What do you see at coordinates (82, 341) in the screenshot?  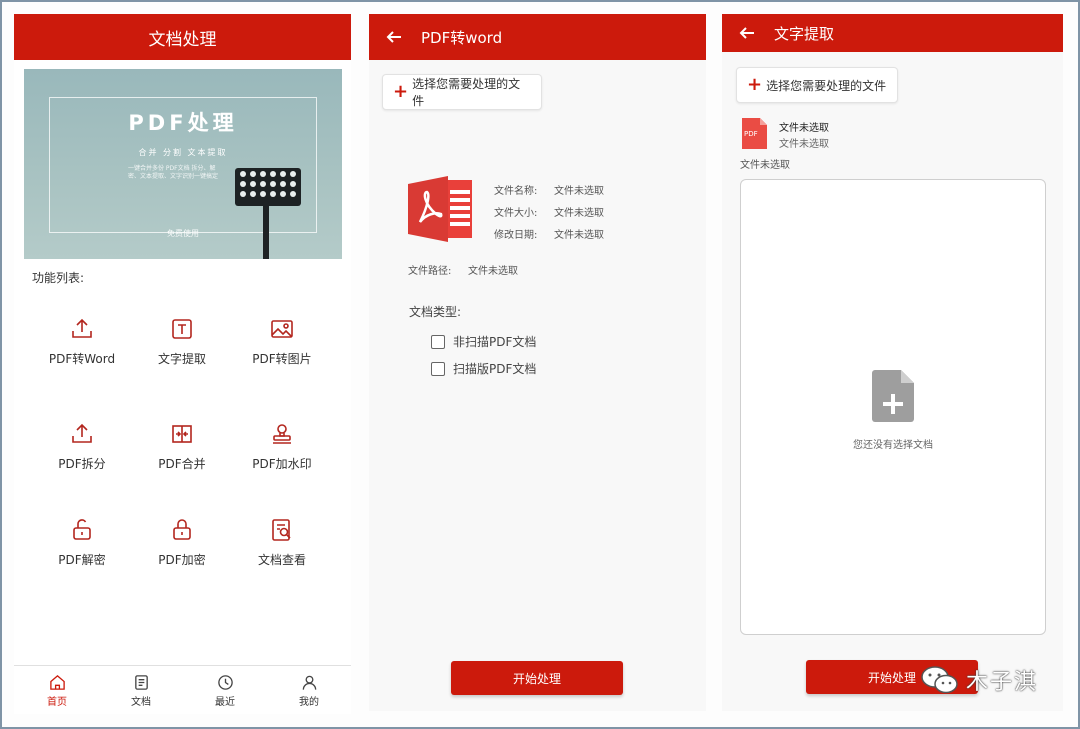 I see `feature-pdf-to-word: PDF转Word` at bounding box center [82, 341].